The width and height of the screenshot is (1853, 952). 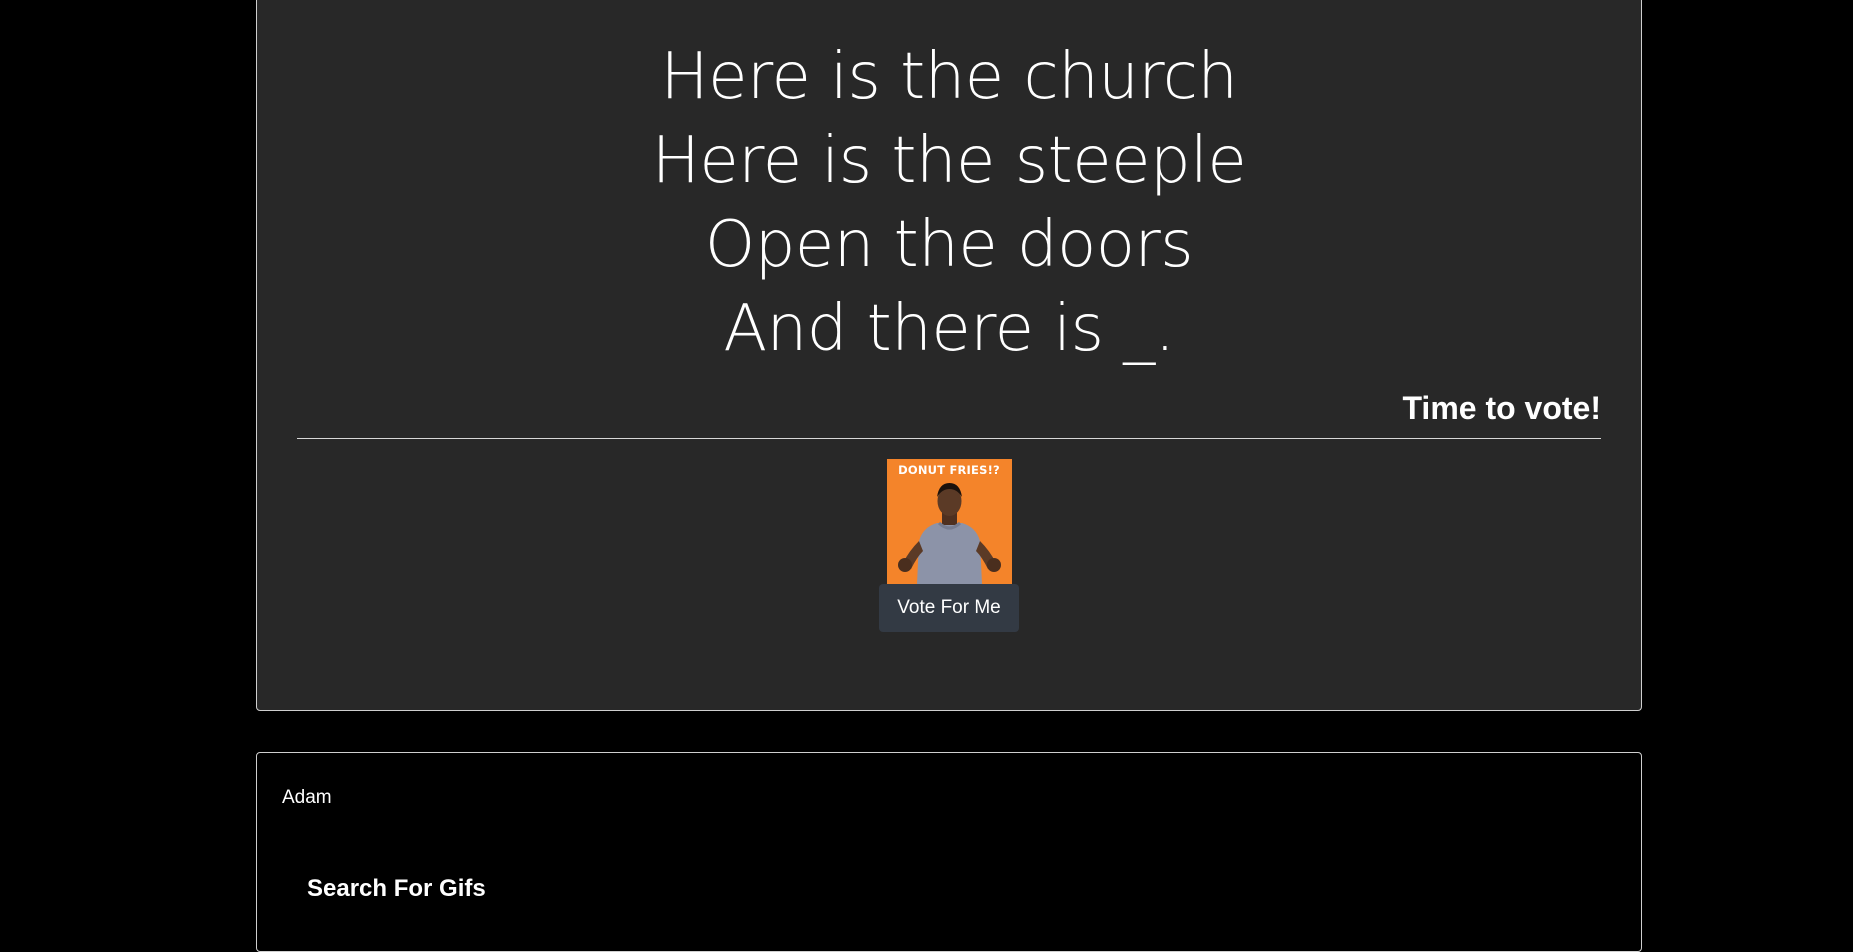 What do you see at coordinates (307, 797) in the screenshot?
I see `player-name: Adam` at bounding box center [307, 797].